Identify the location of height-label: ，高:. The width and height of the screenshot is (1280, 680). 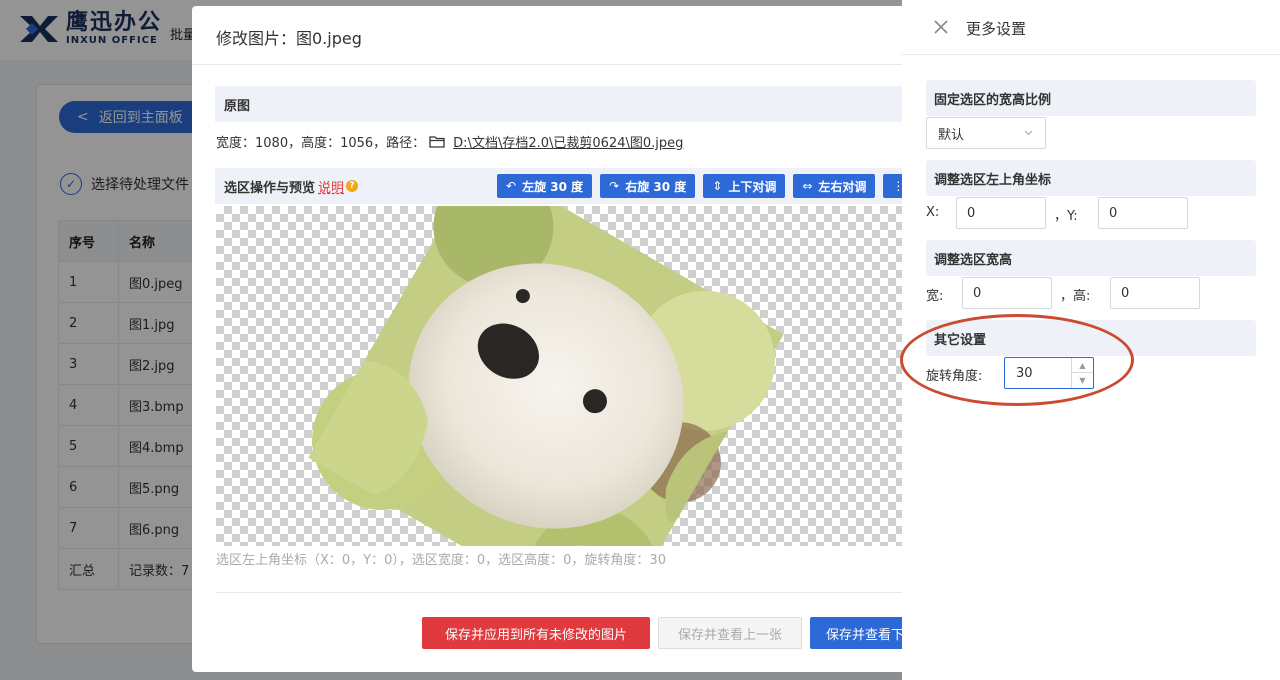
(1075, 296).